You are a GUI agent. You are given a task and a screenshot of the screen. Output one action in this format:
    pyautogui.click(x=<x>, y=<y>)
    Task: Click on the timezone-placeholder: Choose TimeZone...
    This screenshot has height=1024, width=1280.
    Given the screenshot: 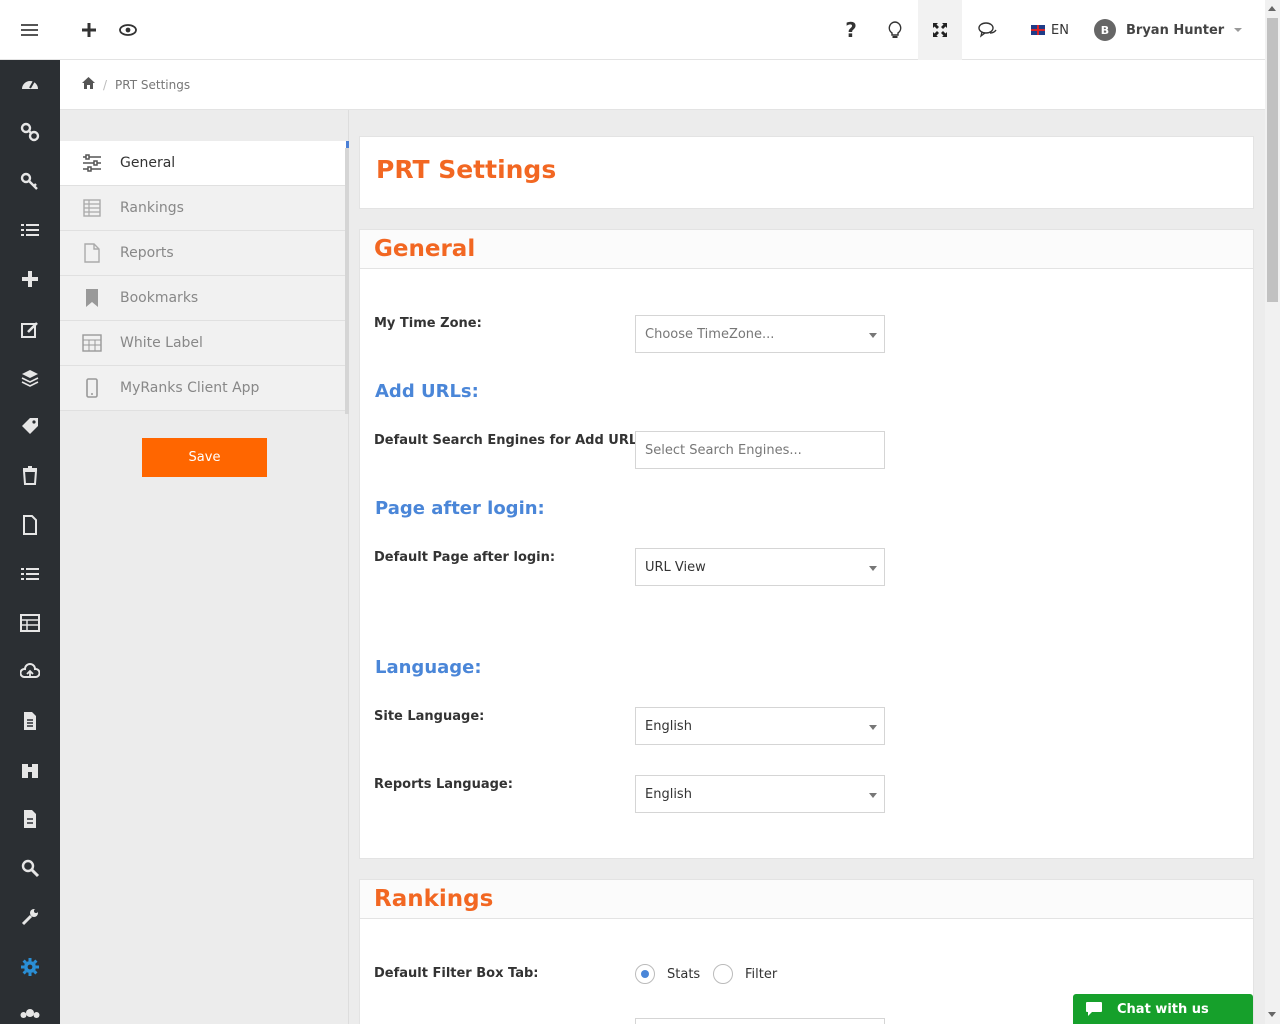 What is the action you would take?
    pyautogui.click(x=710, y=334)
    